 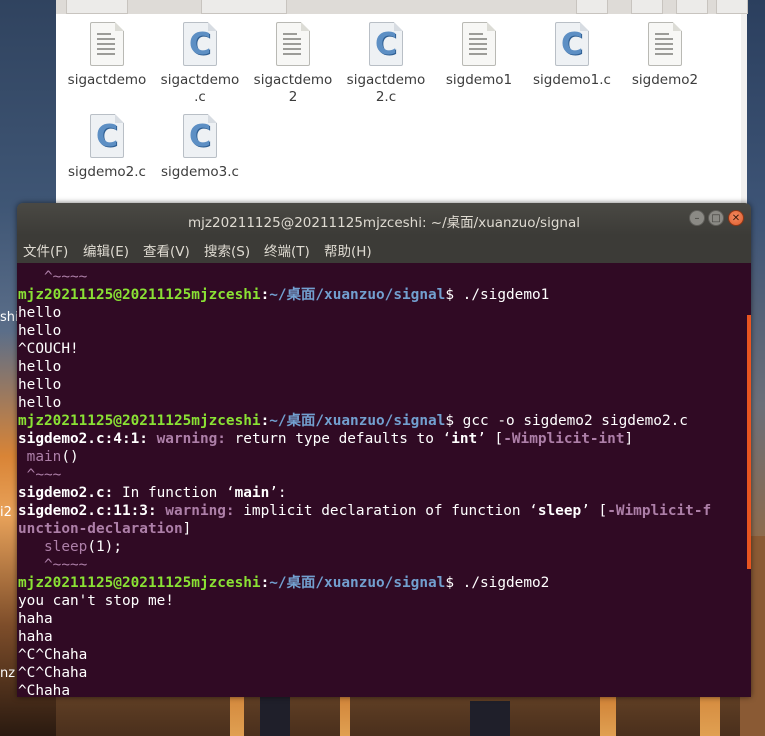 What do you see at coordinates (40, 475) in the screenshot?
I see `terminal-caret-line: ^~~~` at bounding box center [40, 475].